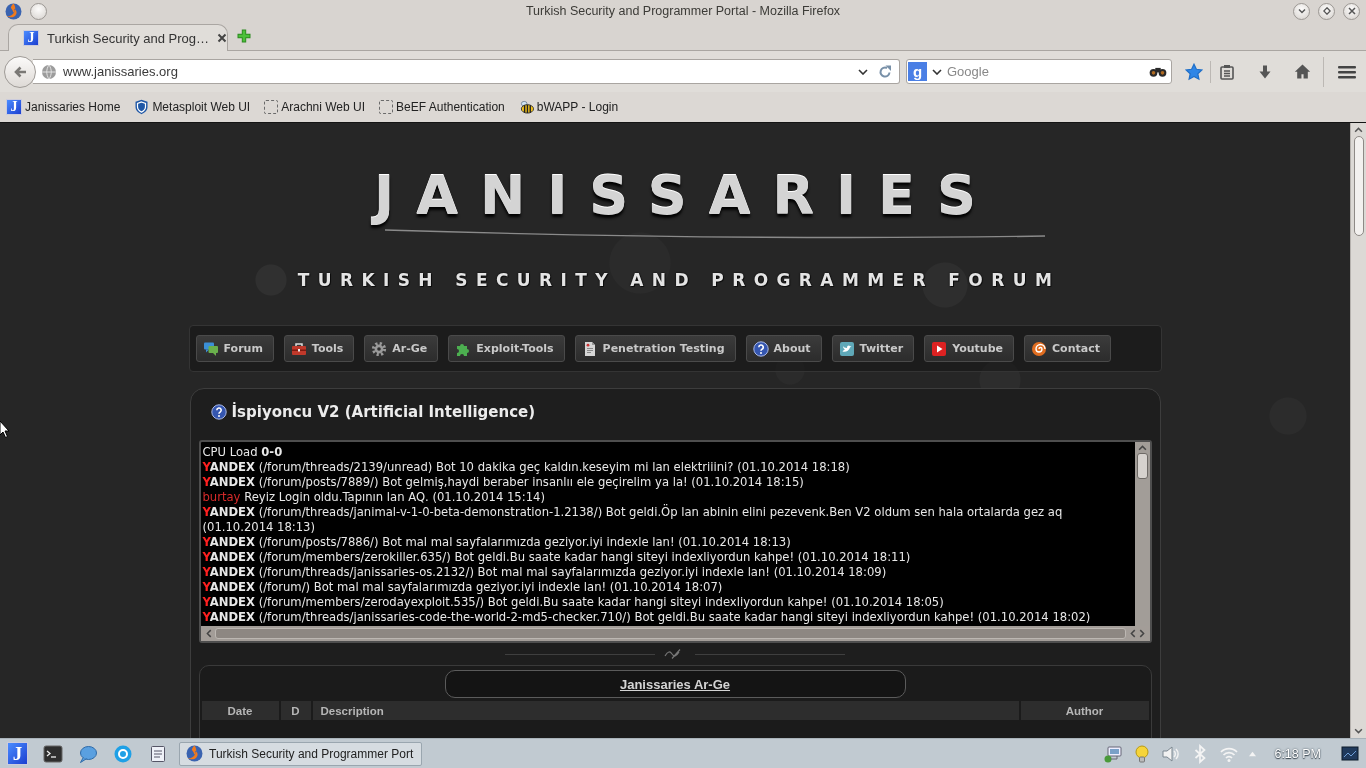  I want to click on nav-button: Tools, so click(319, 348).